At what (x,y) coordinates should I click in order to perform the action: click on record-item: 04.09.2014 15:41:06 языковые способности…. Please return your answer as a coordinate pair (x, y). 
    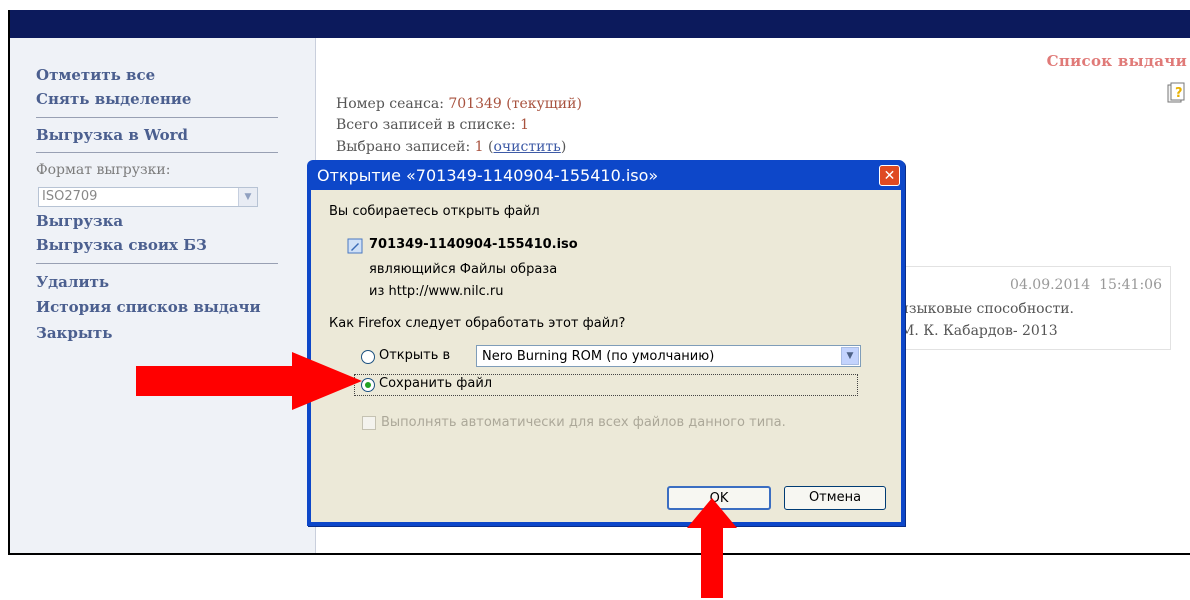
    Looking at the image, I should click on (1035, 308).